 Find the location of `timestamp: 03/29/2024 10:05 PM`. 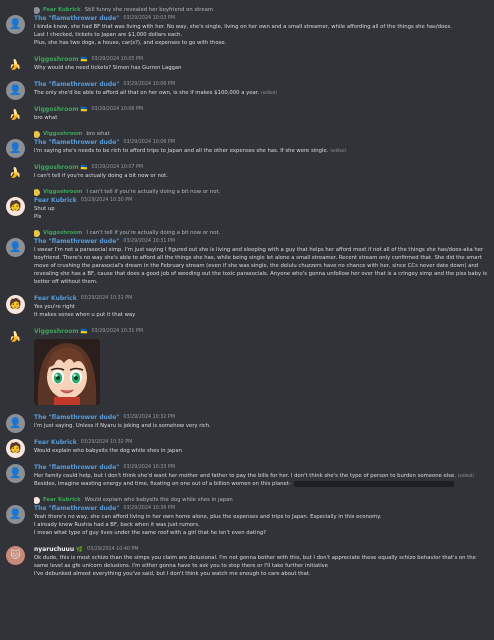

timestamp: 03/29/2024 10:05 PM is located at coordinates (117, 59).